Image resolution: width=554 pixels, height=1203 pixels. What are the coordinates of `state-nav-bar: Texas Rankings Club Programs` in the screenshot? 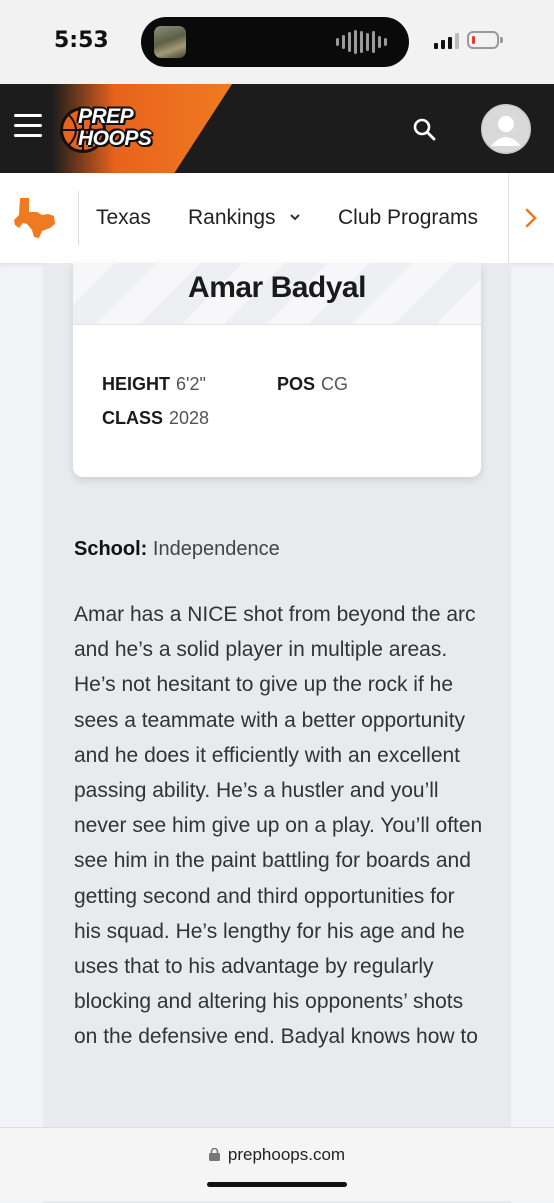 It's located at (277, 218).